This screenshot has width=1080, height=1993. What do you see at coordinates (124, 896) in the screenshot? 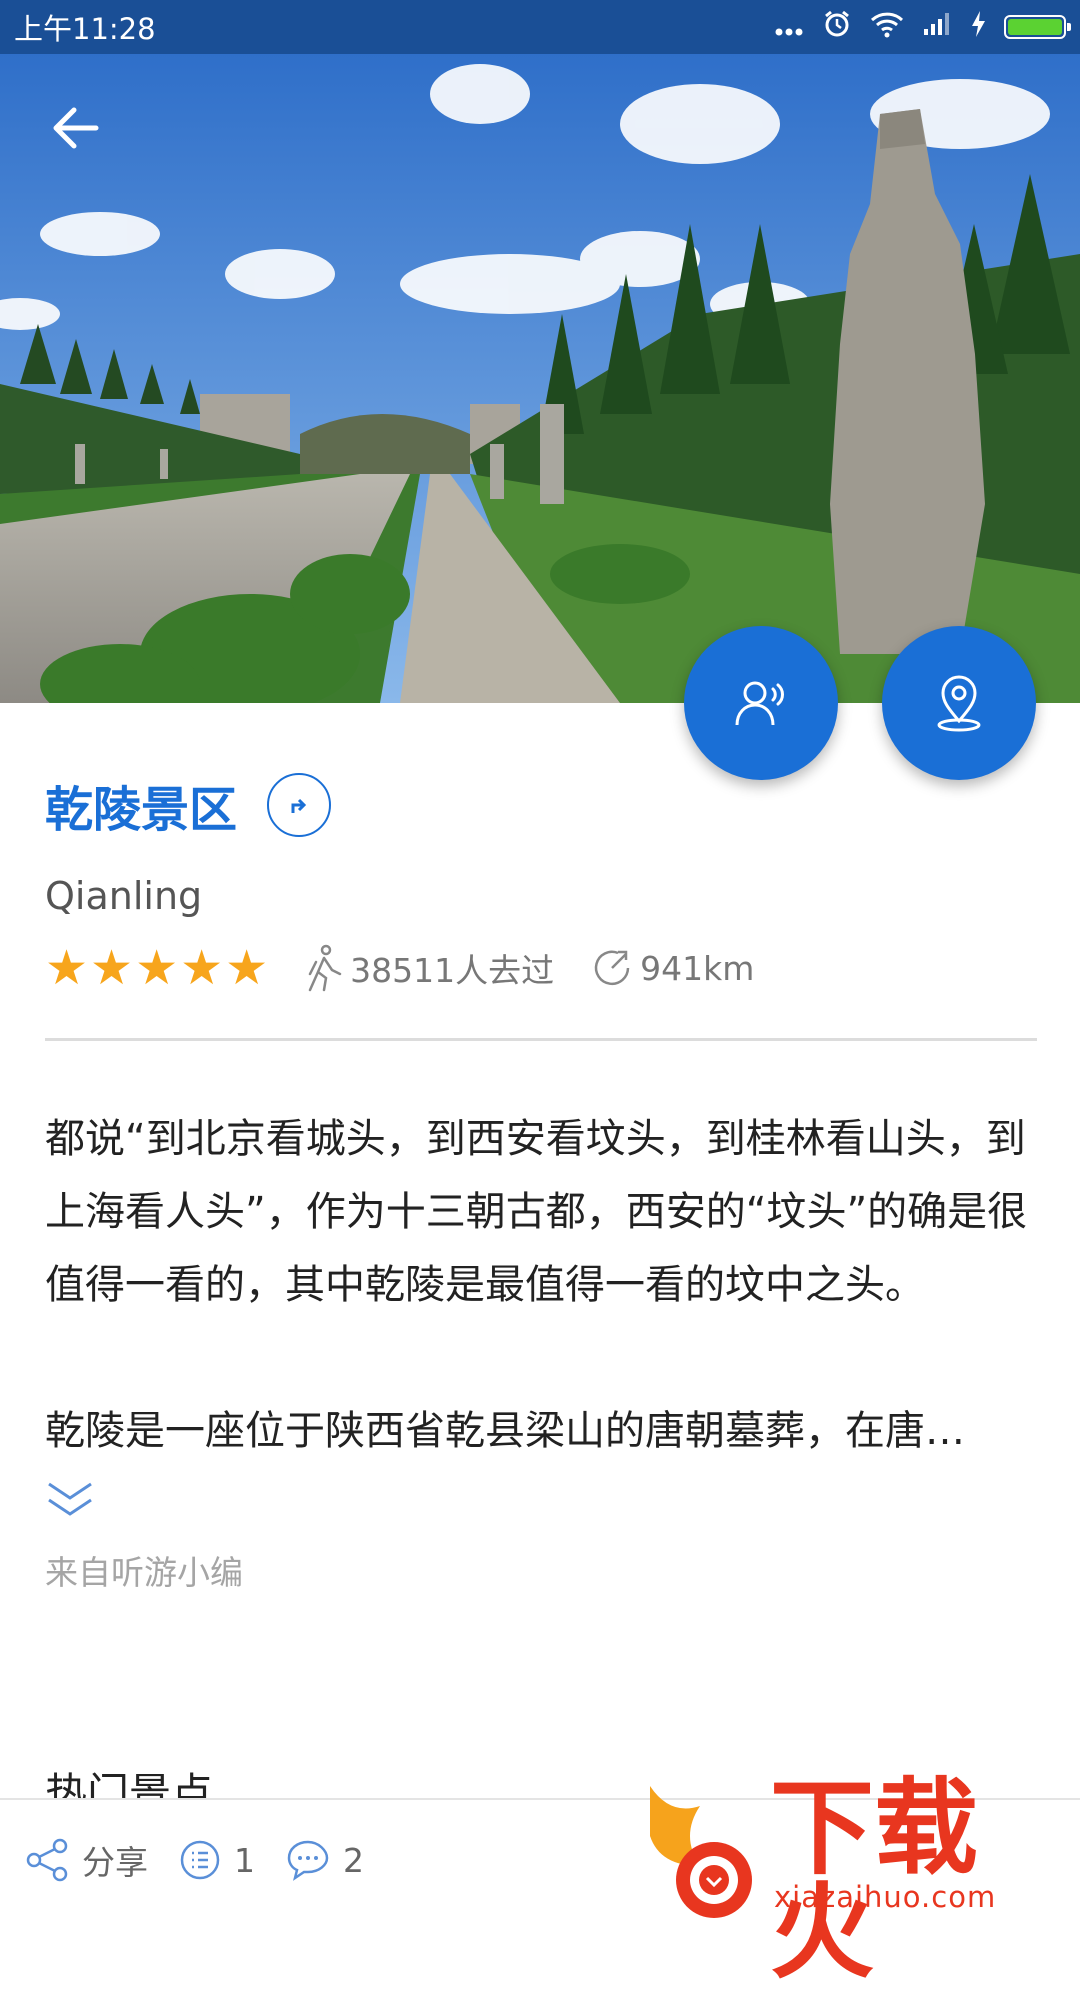
I see `attraction-subtitle: Qianling` at bounding box center [124, 896].